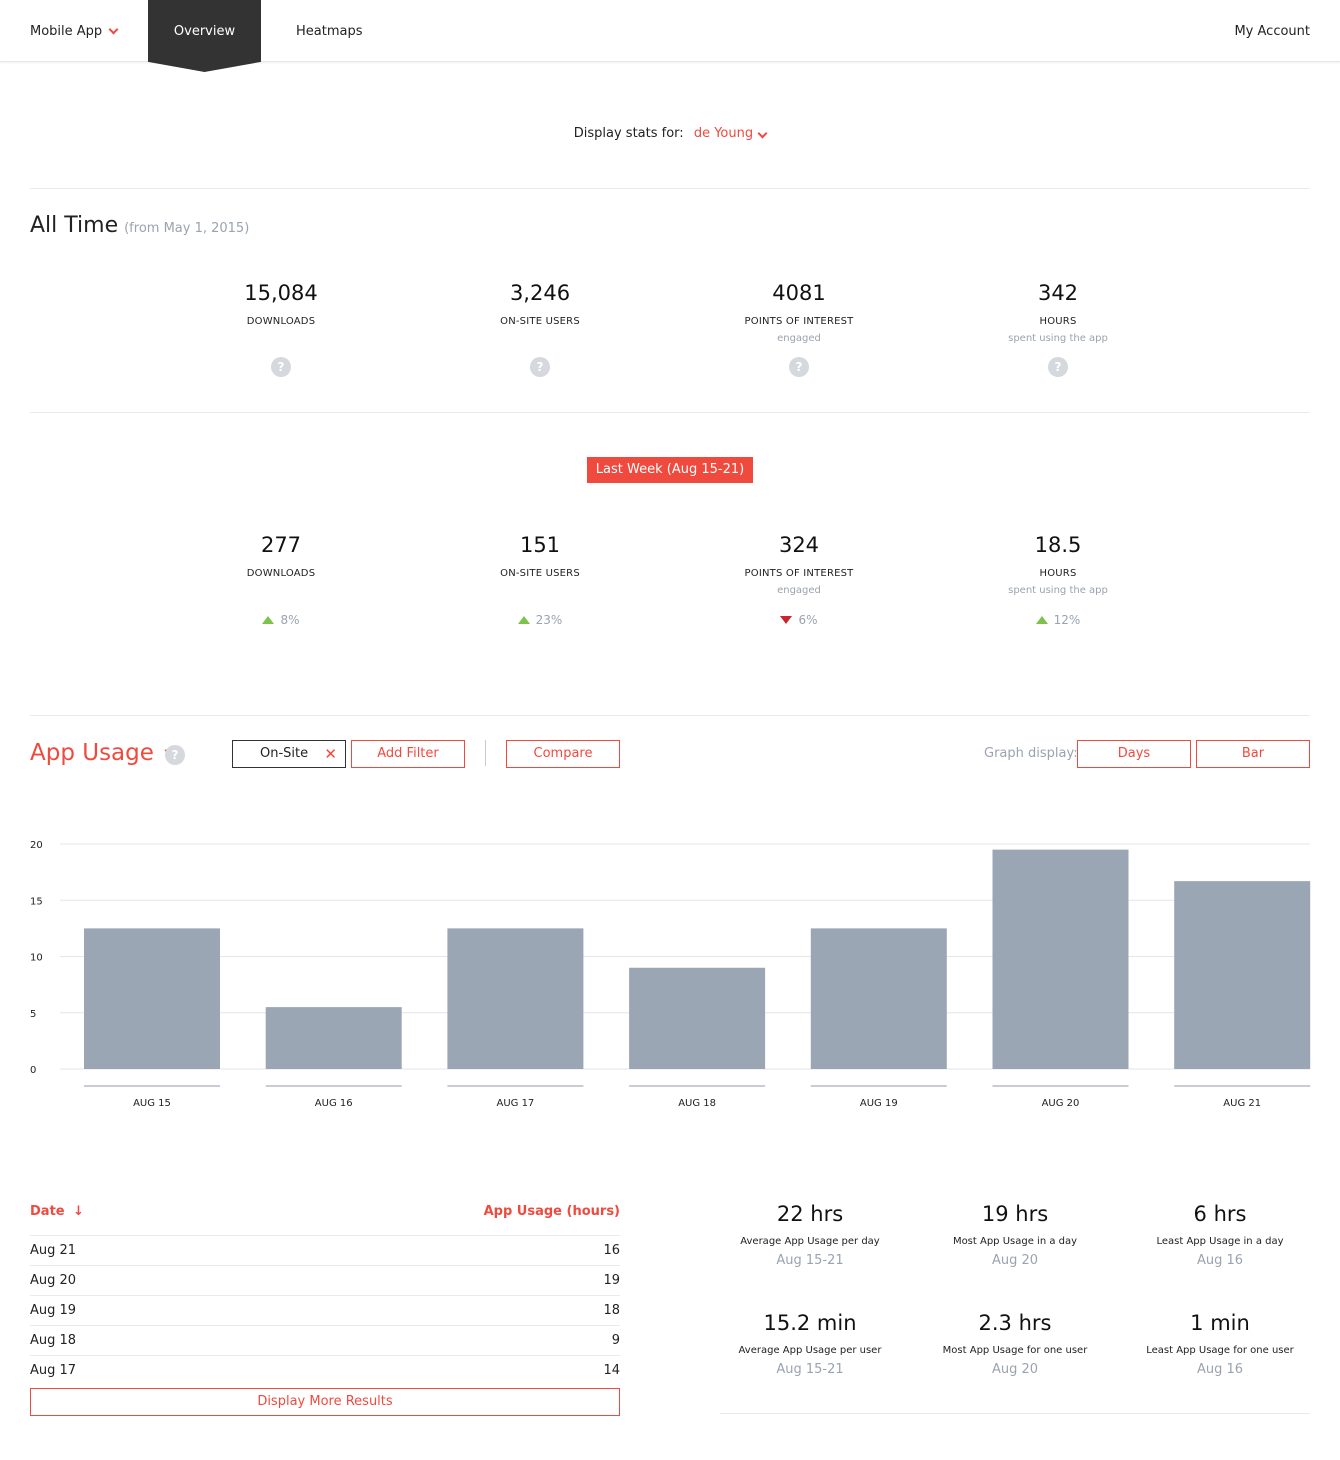 The width and height of the screenshot is (1340, 1460). What do you see at coordinates (53, 1280) in the screenshot?
I see `row-date: Aug 20` at bounding box center [53, 1280].